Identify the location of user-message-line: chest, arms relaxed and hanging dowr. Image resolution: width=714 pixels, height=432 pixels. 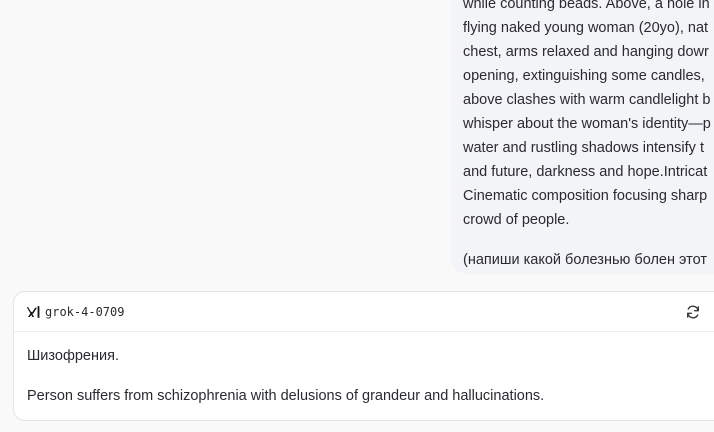
(586, 52).